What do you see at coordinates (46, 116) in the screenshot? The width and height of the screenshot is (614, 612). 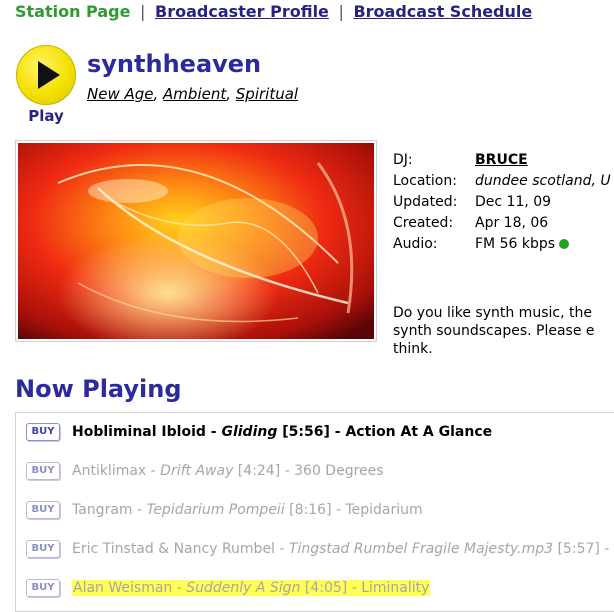 I see `play-label: Play` at bounding box center [46, 116].